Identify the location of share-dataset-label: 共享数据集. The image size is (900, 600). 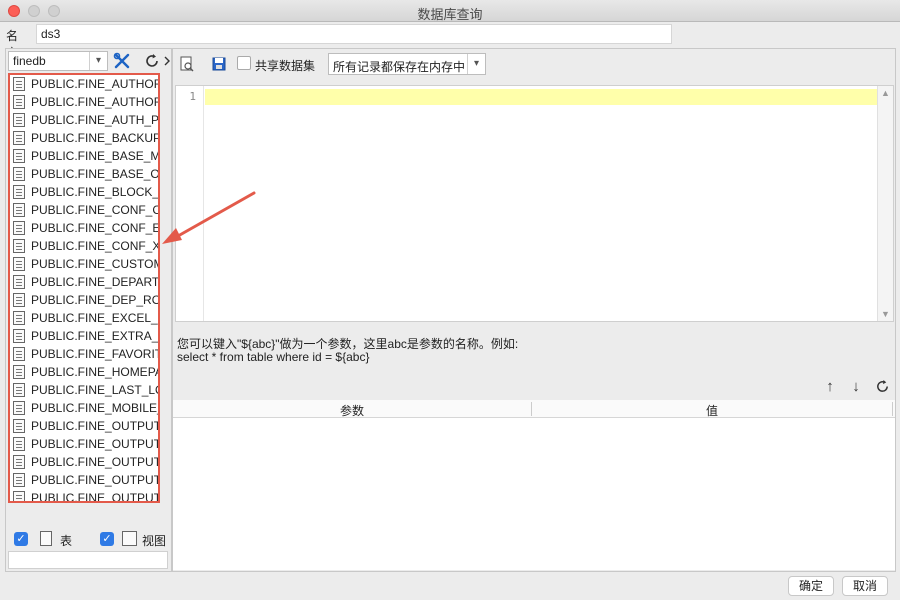
(285, 66).